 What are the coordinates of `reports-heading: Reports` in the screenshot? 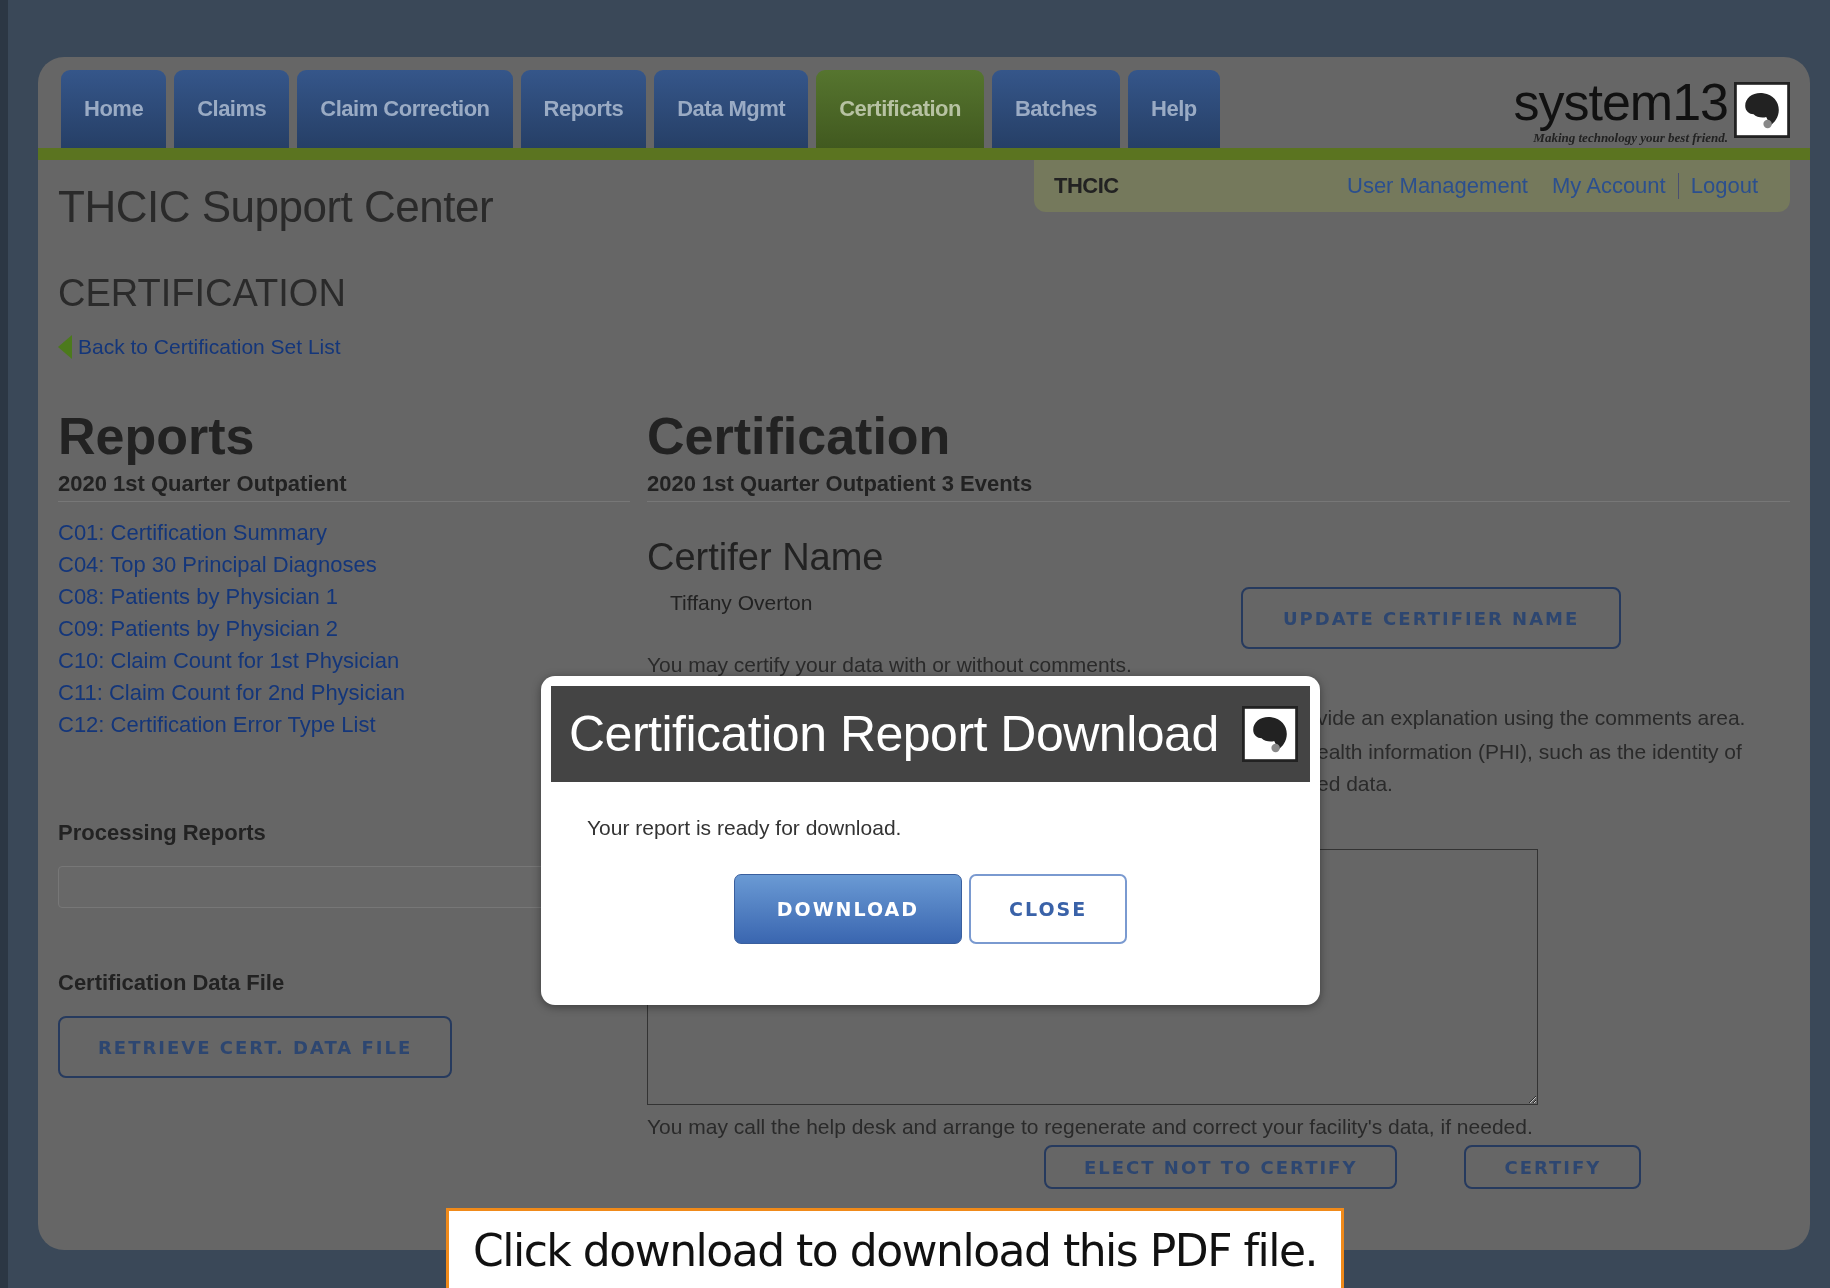 It's located at (157, 436).